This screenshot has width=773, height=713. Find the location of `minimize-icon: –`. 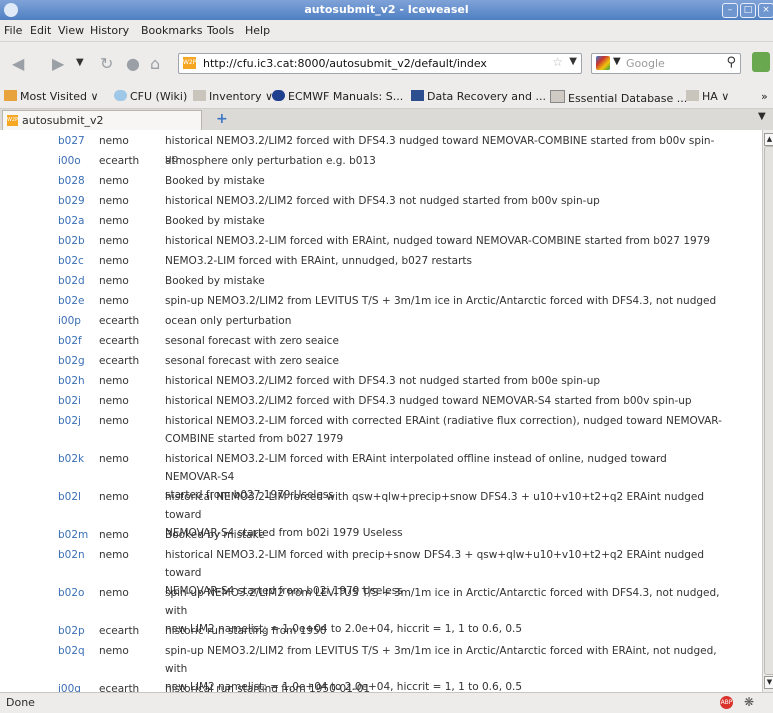

minimize-icon: – is located at coordinates (730, 10).